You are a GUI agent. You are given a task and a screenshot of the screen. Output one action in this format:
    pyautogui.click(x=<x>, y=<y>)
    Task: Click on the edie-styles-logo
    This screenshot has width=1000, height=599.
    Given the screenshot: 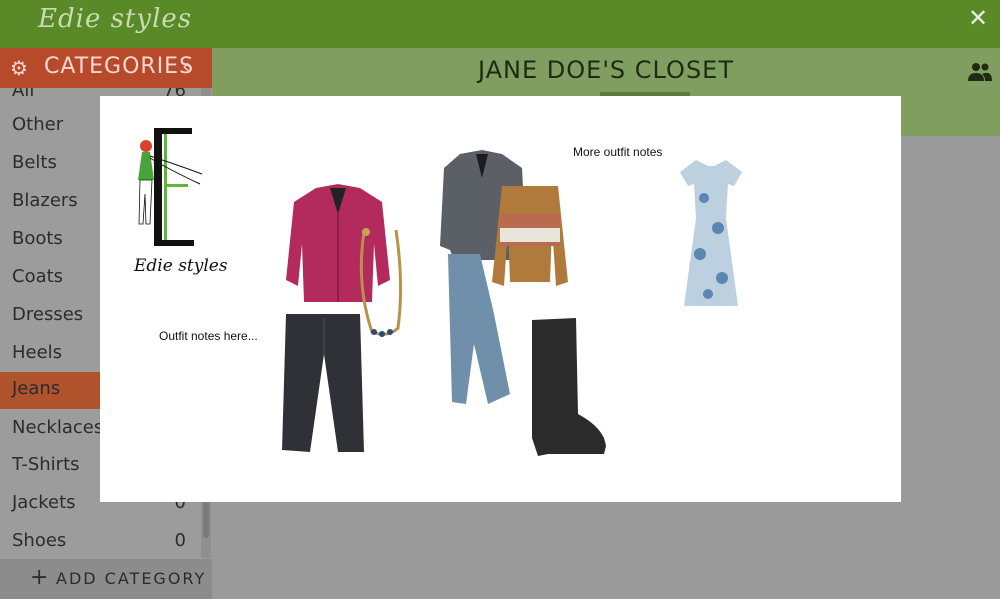 What is the action you would take?
    pyautogui.click(x=170, y=187)
    